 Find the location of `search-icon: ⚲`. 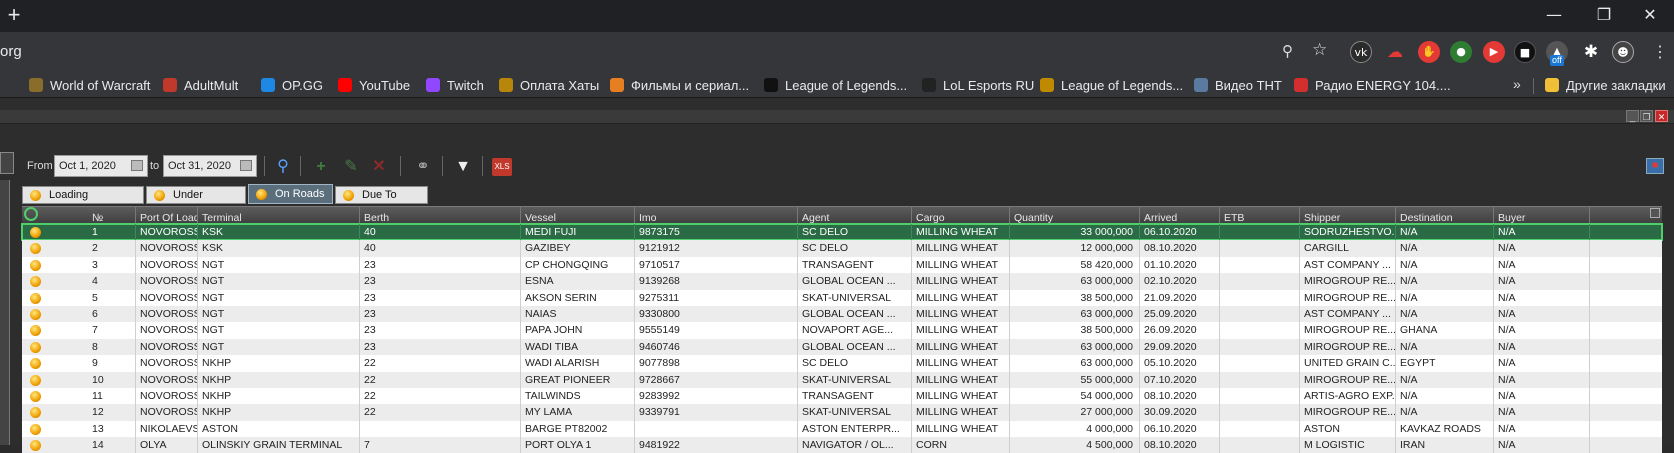

search-icon: ⚲ is located at coordinates (283, 167).